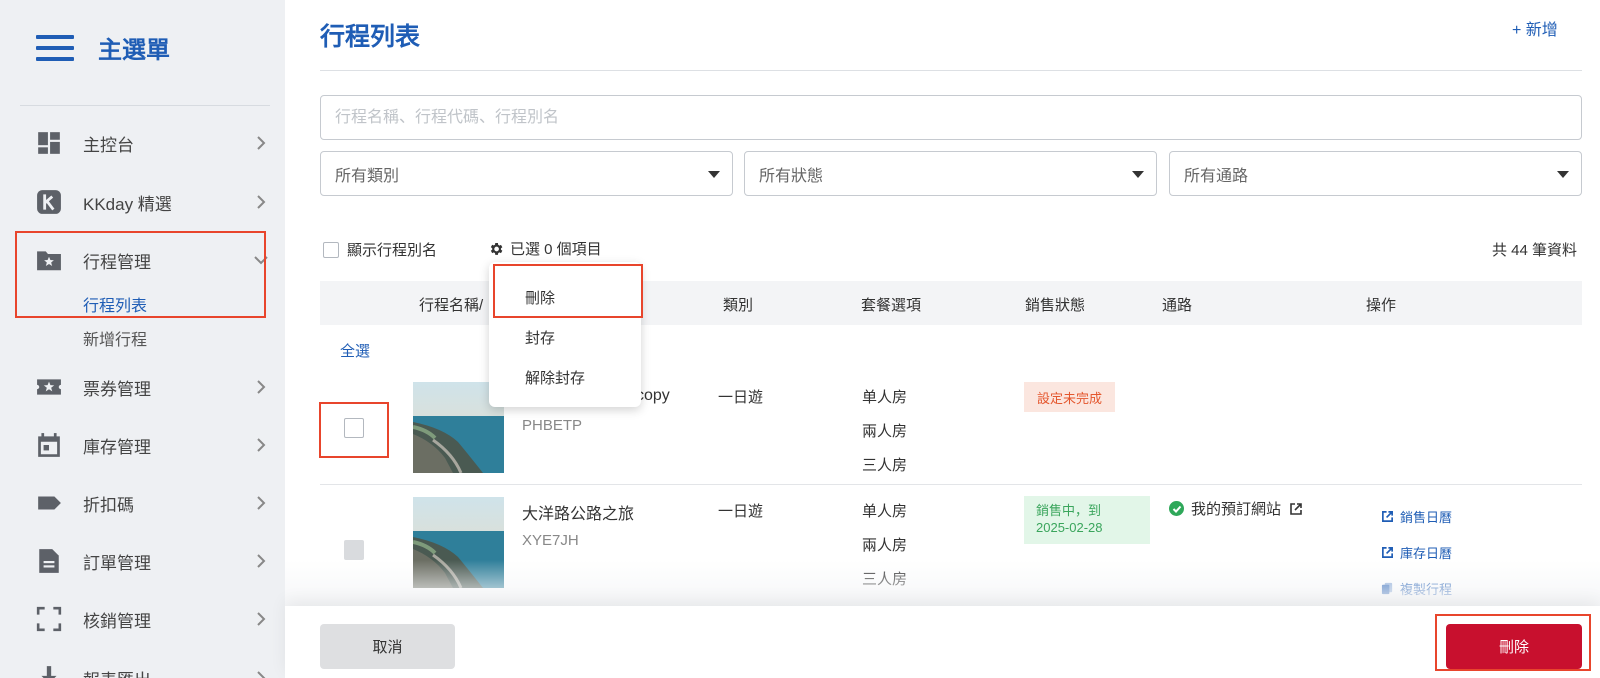  What do you see at coordinates (117, 563) in the screenshot?
I see `sidebar-item-label: 訂單管理` at bounding box center [117, 563].